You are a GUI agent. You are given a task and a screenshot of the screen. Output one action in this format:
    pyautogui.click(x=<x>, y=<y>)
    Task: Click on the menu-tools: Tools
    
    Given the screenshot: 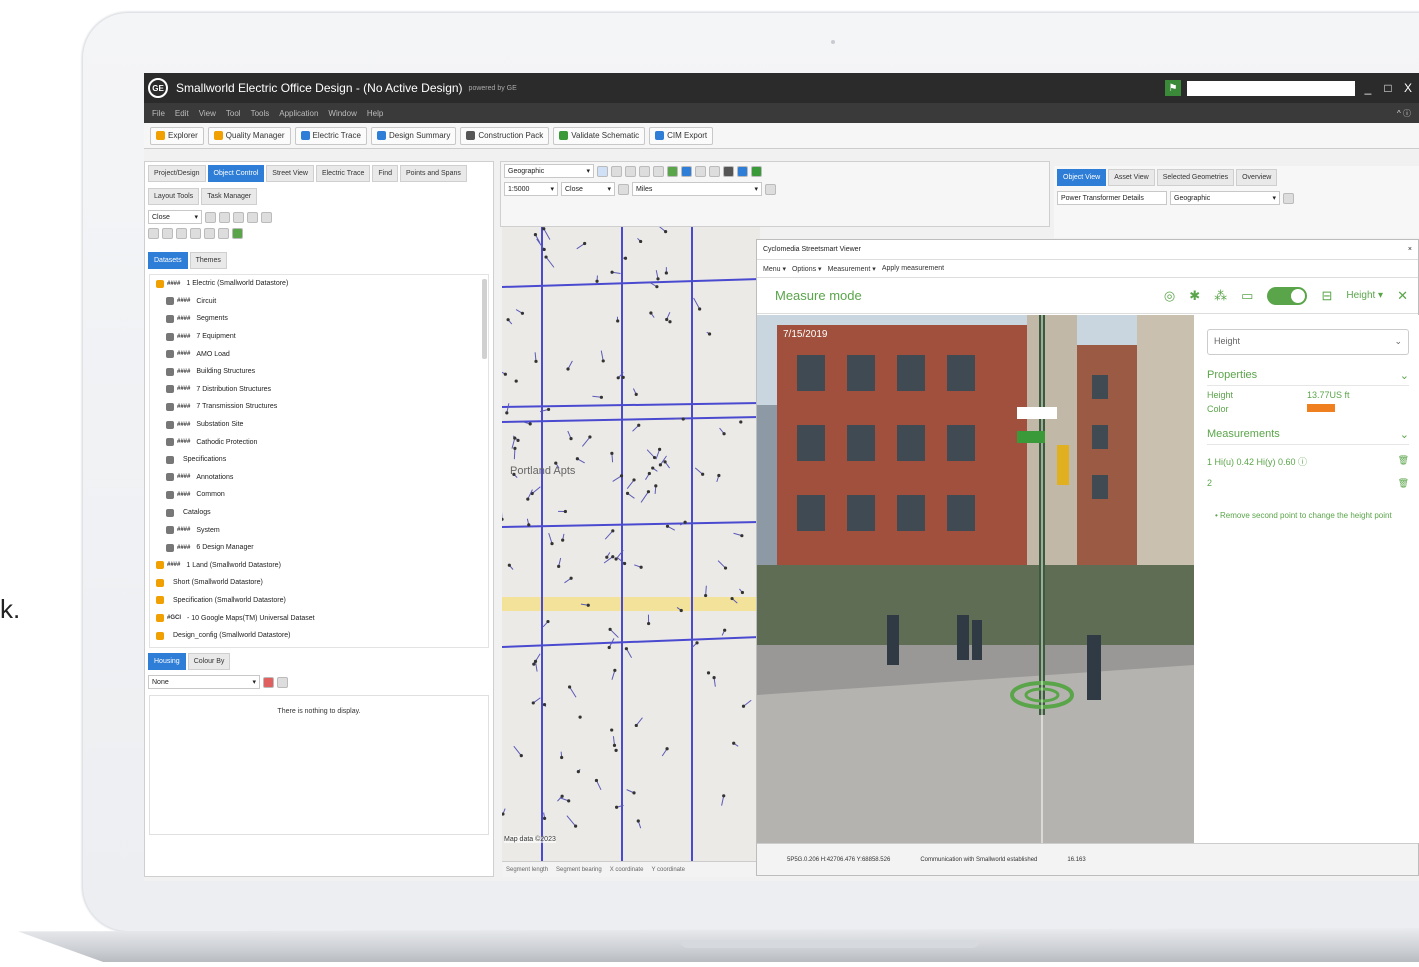 What is the action you would take?
    pyautogui.click(x=260, y=113)
    